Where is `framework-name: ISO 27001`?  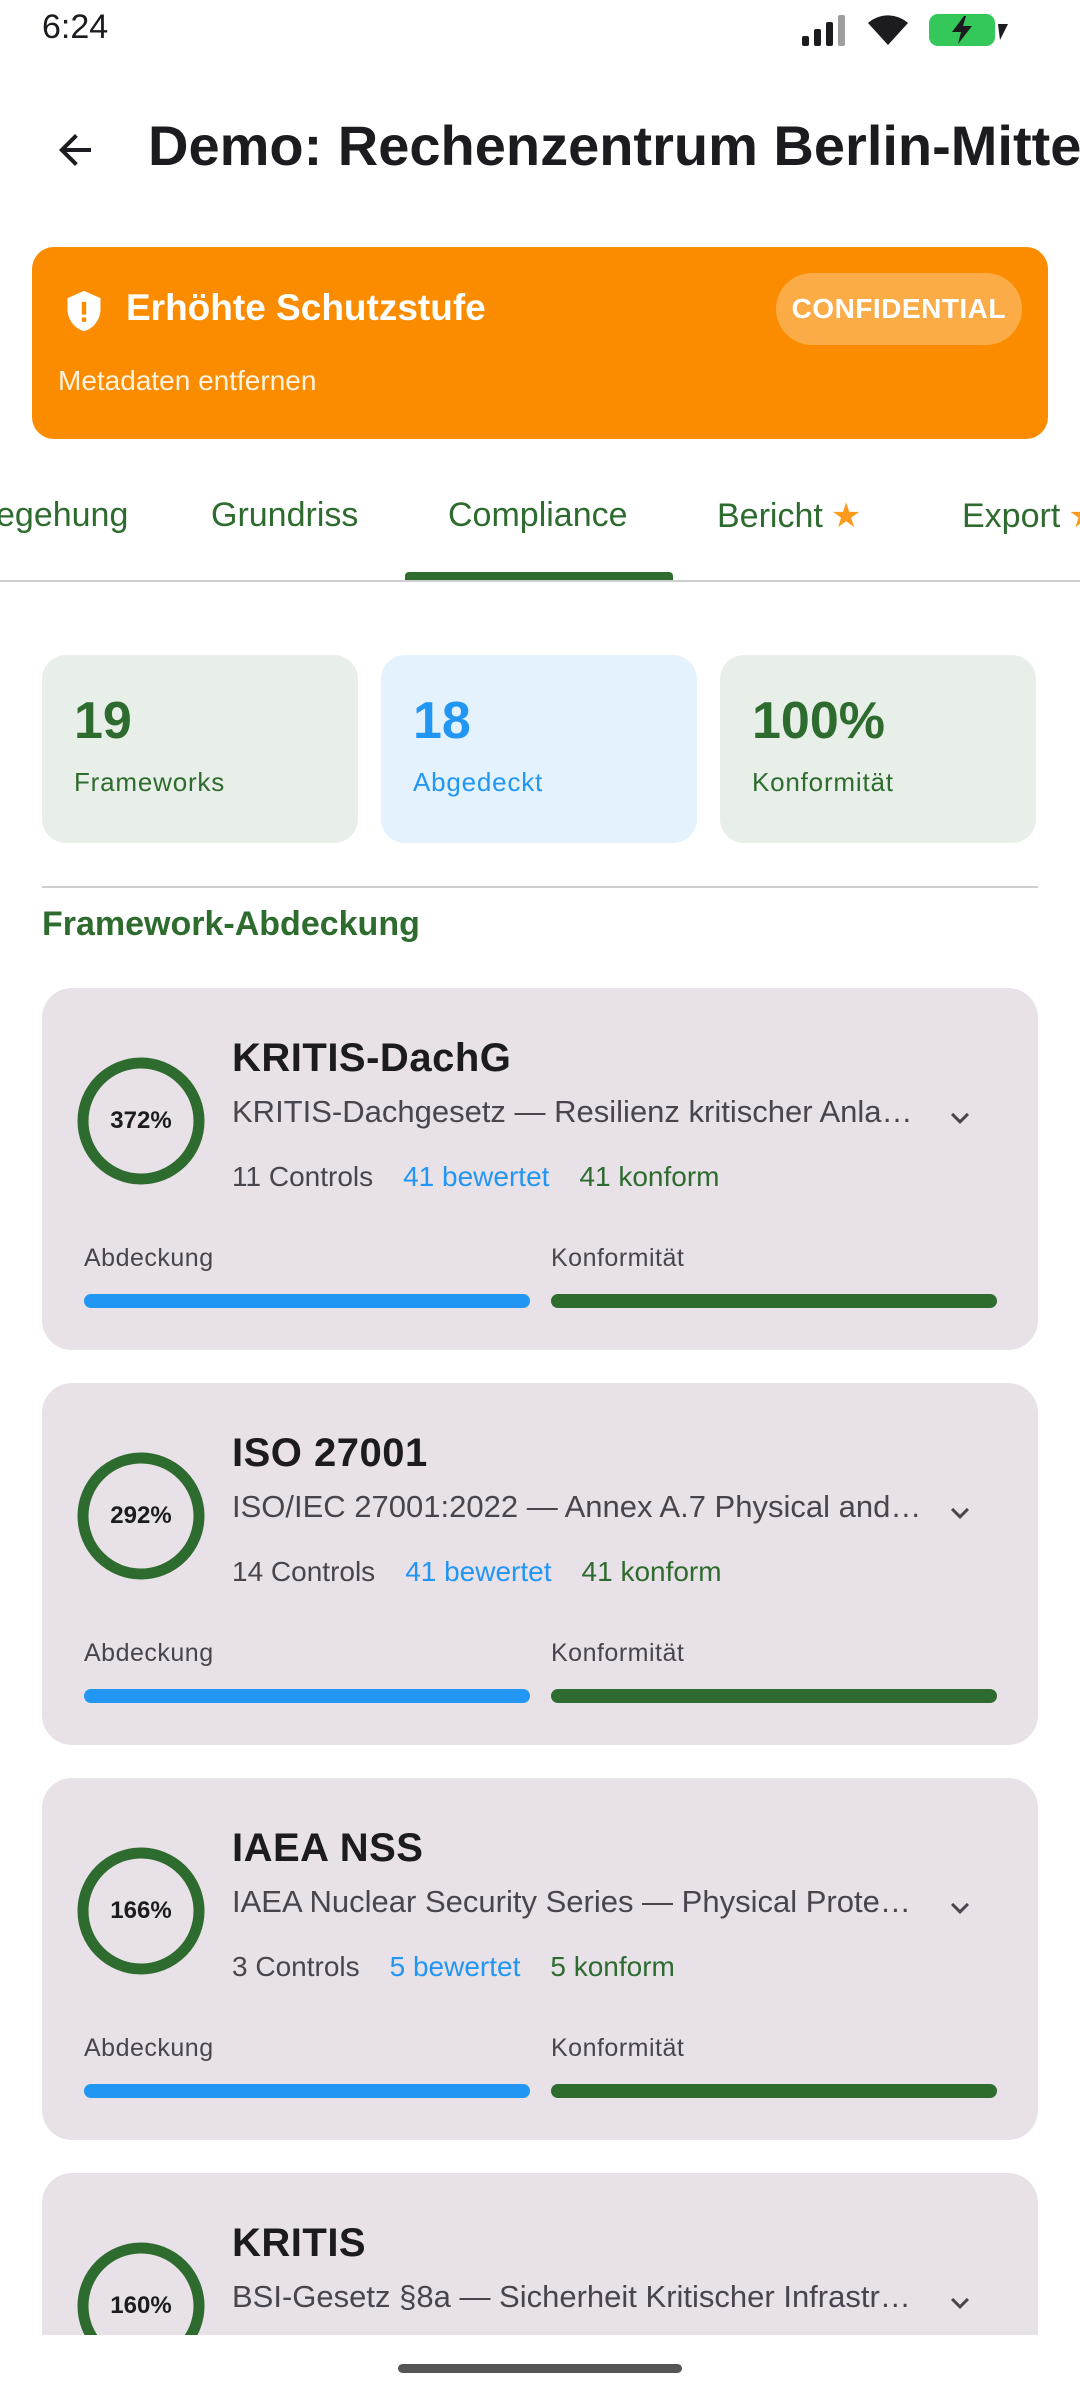 framework-name: ISO 27001 is located at coordinates (330, 1453).